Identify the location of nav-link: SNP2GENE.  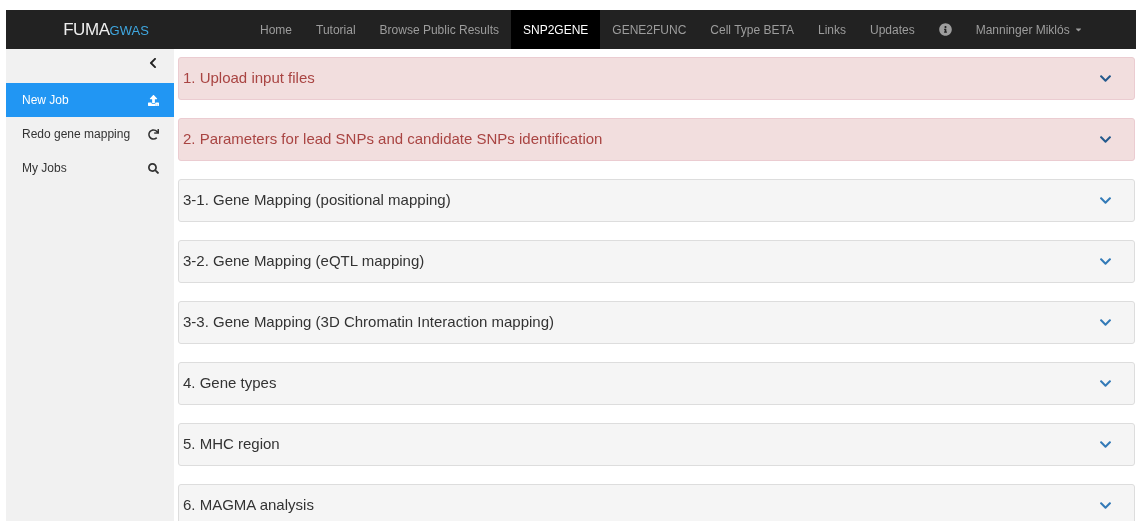
(556, 29).